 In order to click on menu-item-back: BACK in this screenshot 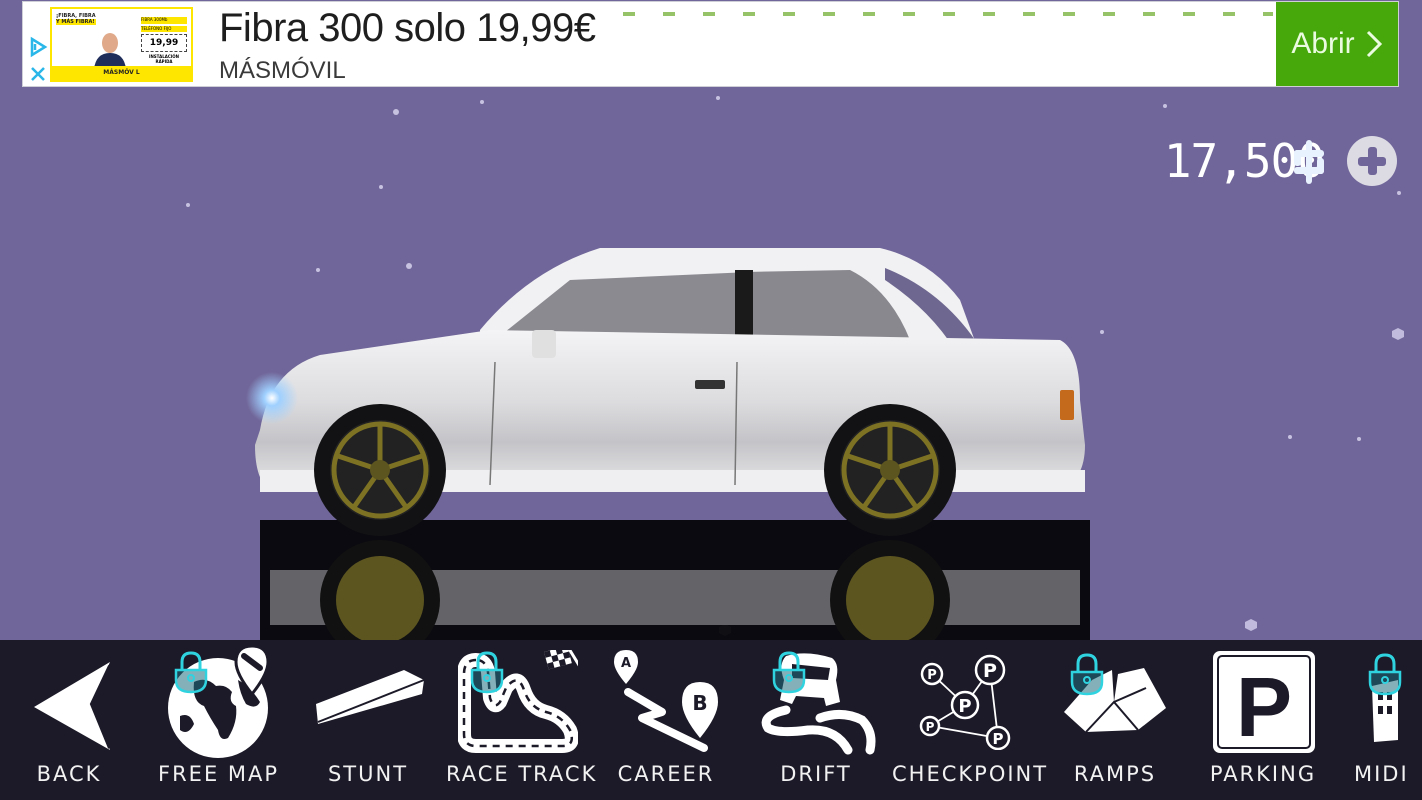, I will do `click(69, 720)`.